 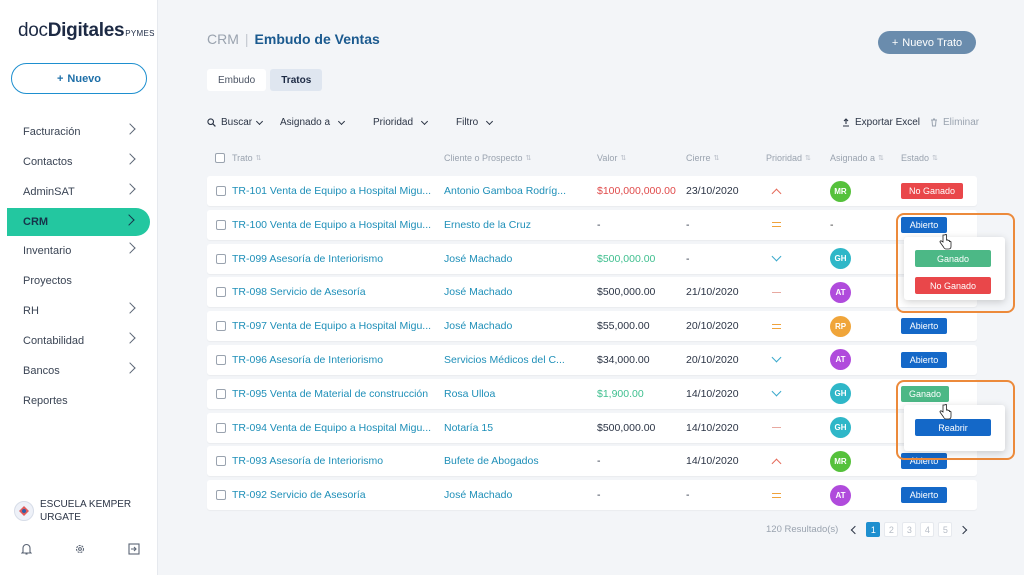 I want to click on header-prioridad: Prioridad ⇅, so click(x=788, y=158).